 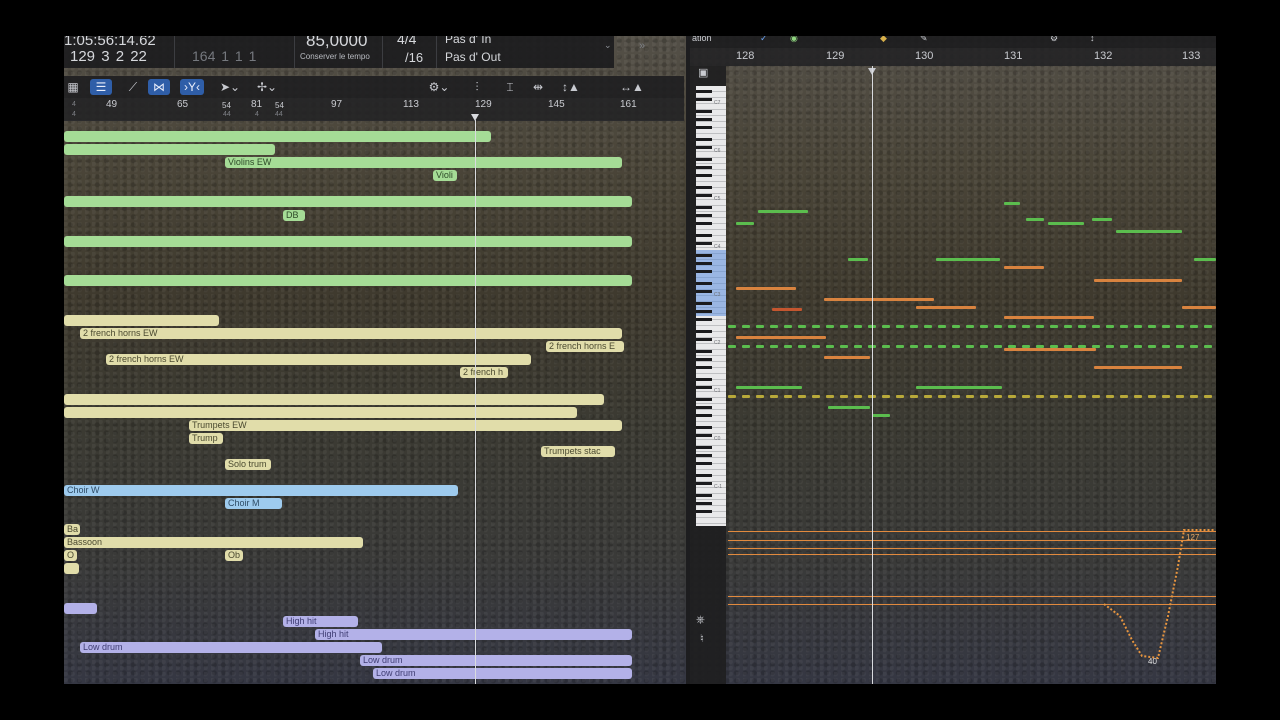 What do you see at coordinates (872, 375) in the screenshot?
I see `editor-playhead-line` at bounding box center [872, 375].